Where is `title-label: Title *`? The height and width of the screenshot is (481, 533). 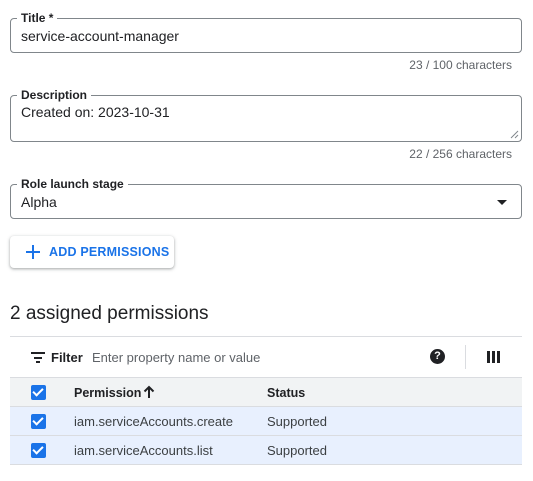 title-label: Title * is located at coordinates (37, 18).